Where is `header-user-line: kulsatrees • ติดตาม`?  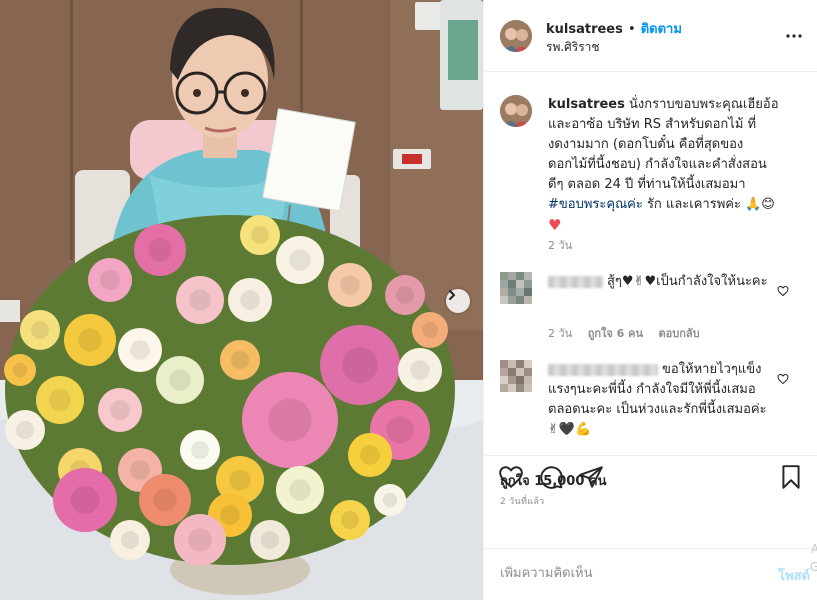 header-user-line: kulsatrees • ติดตาม is located at coordinates (614, 28).